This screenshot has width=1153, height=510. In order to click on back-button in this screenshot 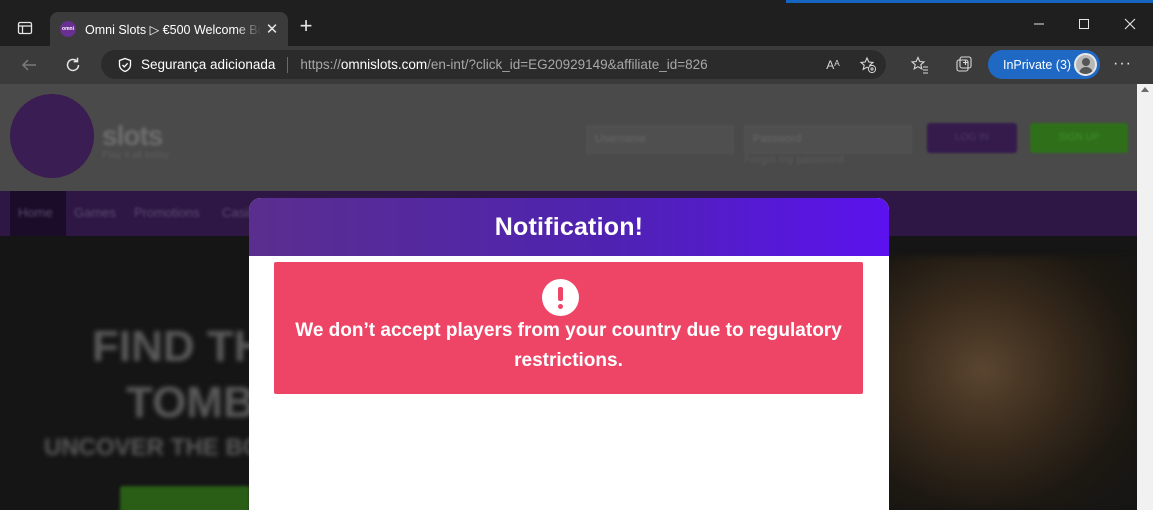, I will do `click(29, 65)`.